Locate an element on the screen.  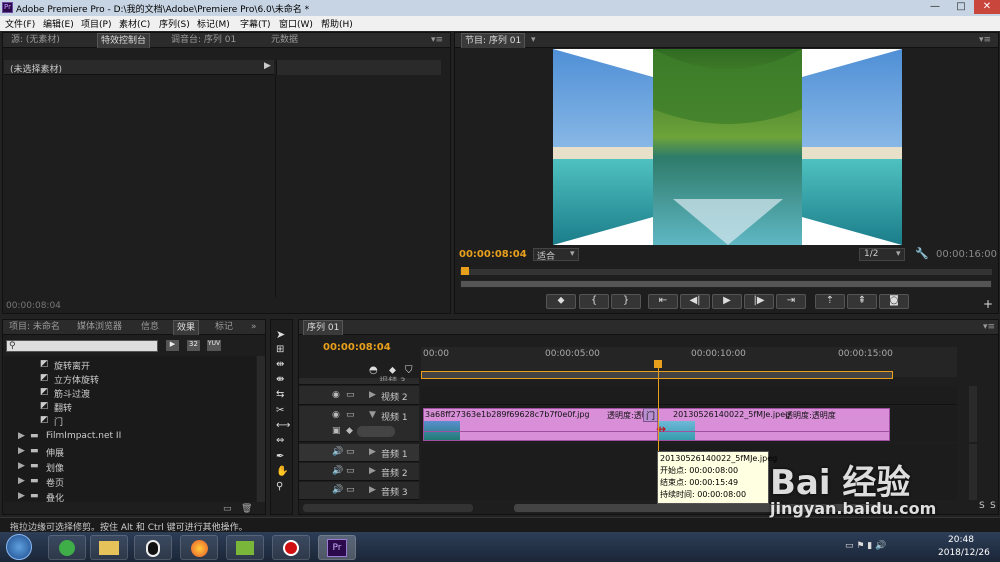
list-item: ◩ 旋转离开 is located at coordinates (133, 366).